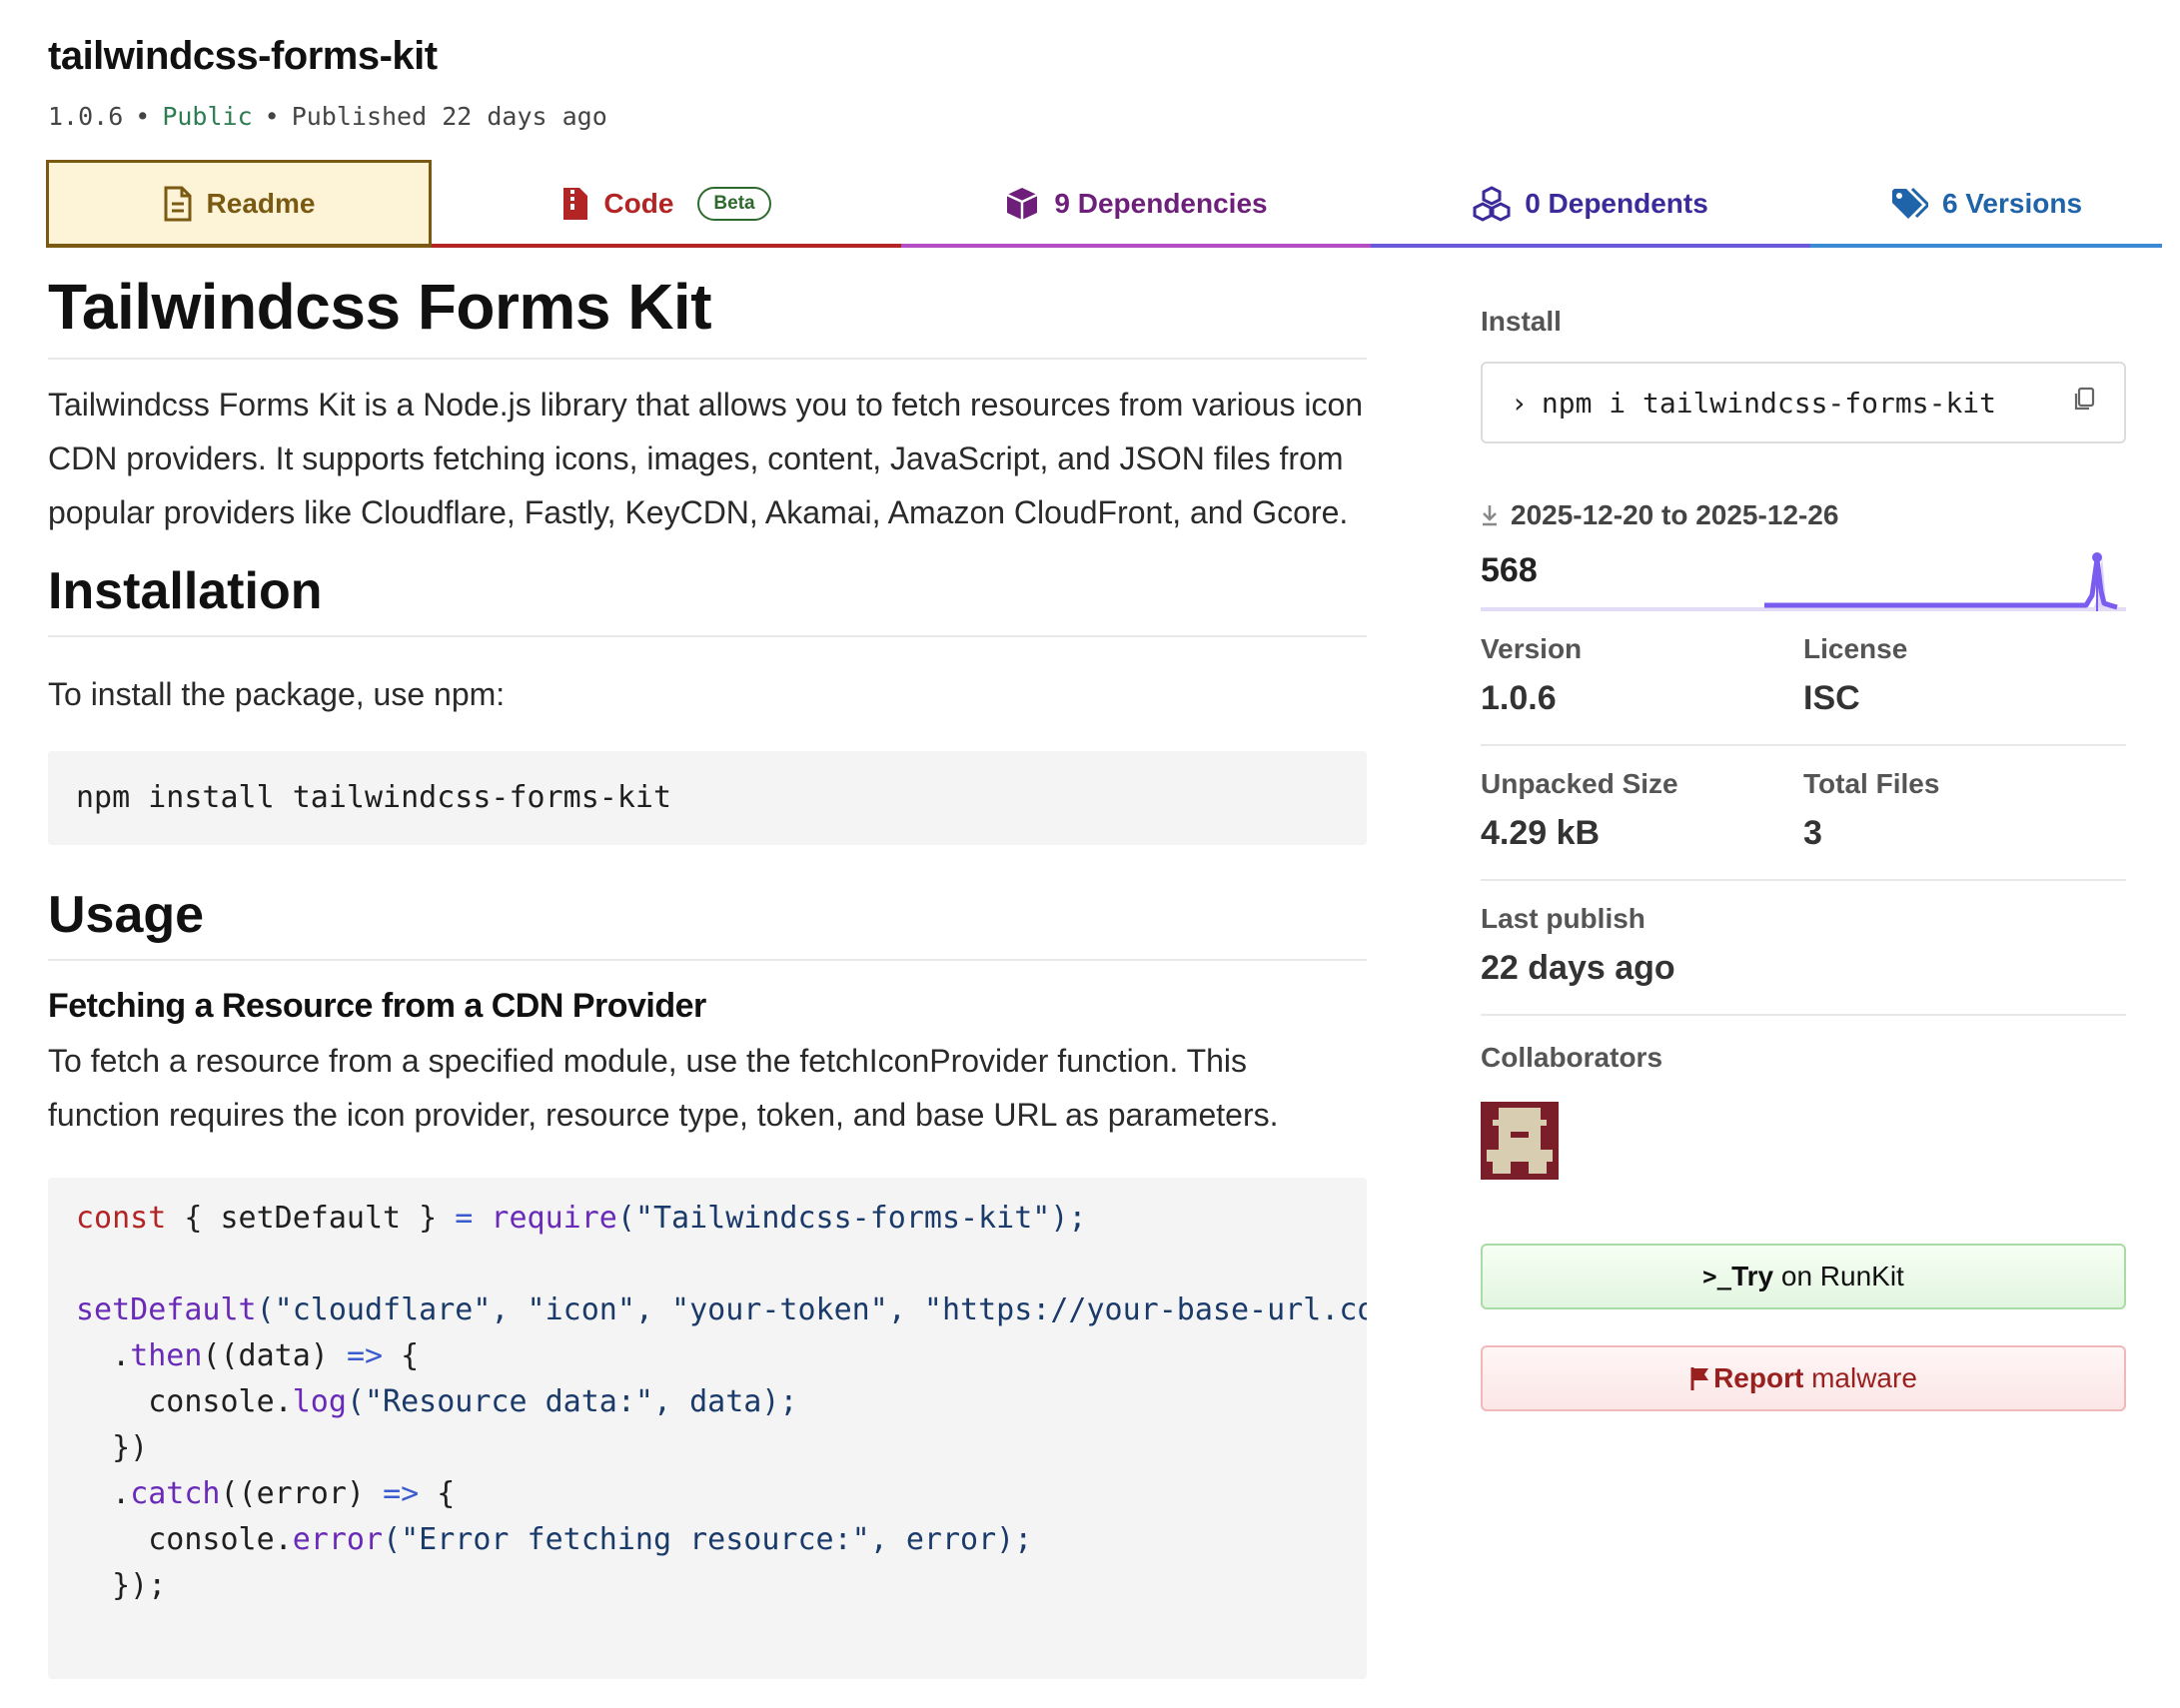 The height and width of the screenshot is (1708, 2180). I want to click on try-on-runkit-button: >_ Try on RunKit, so click(1803, 1276).